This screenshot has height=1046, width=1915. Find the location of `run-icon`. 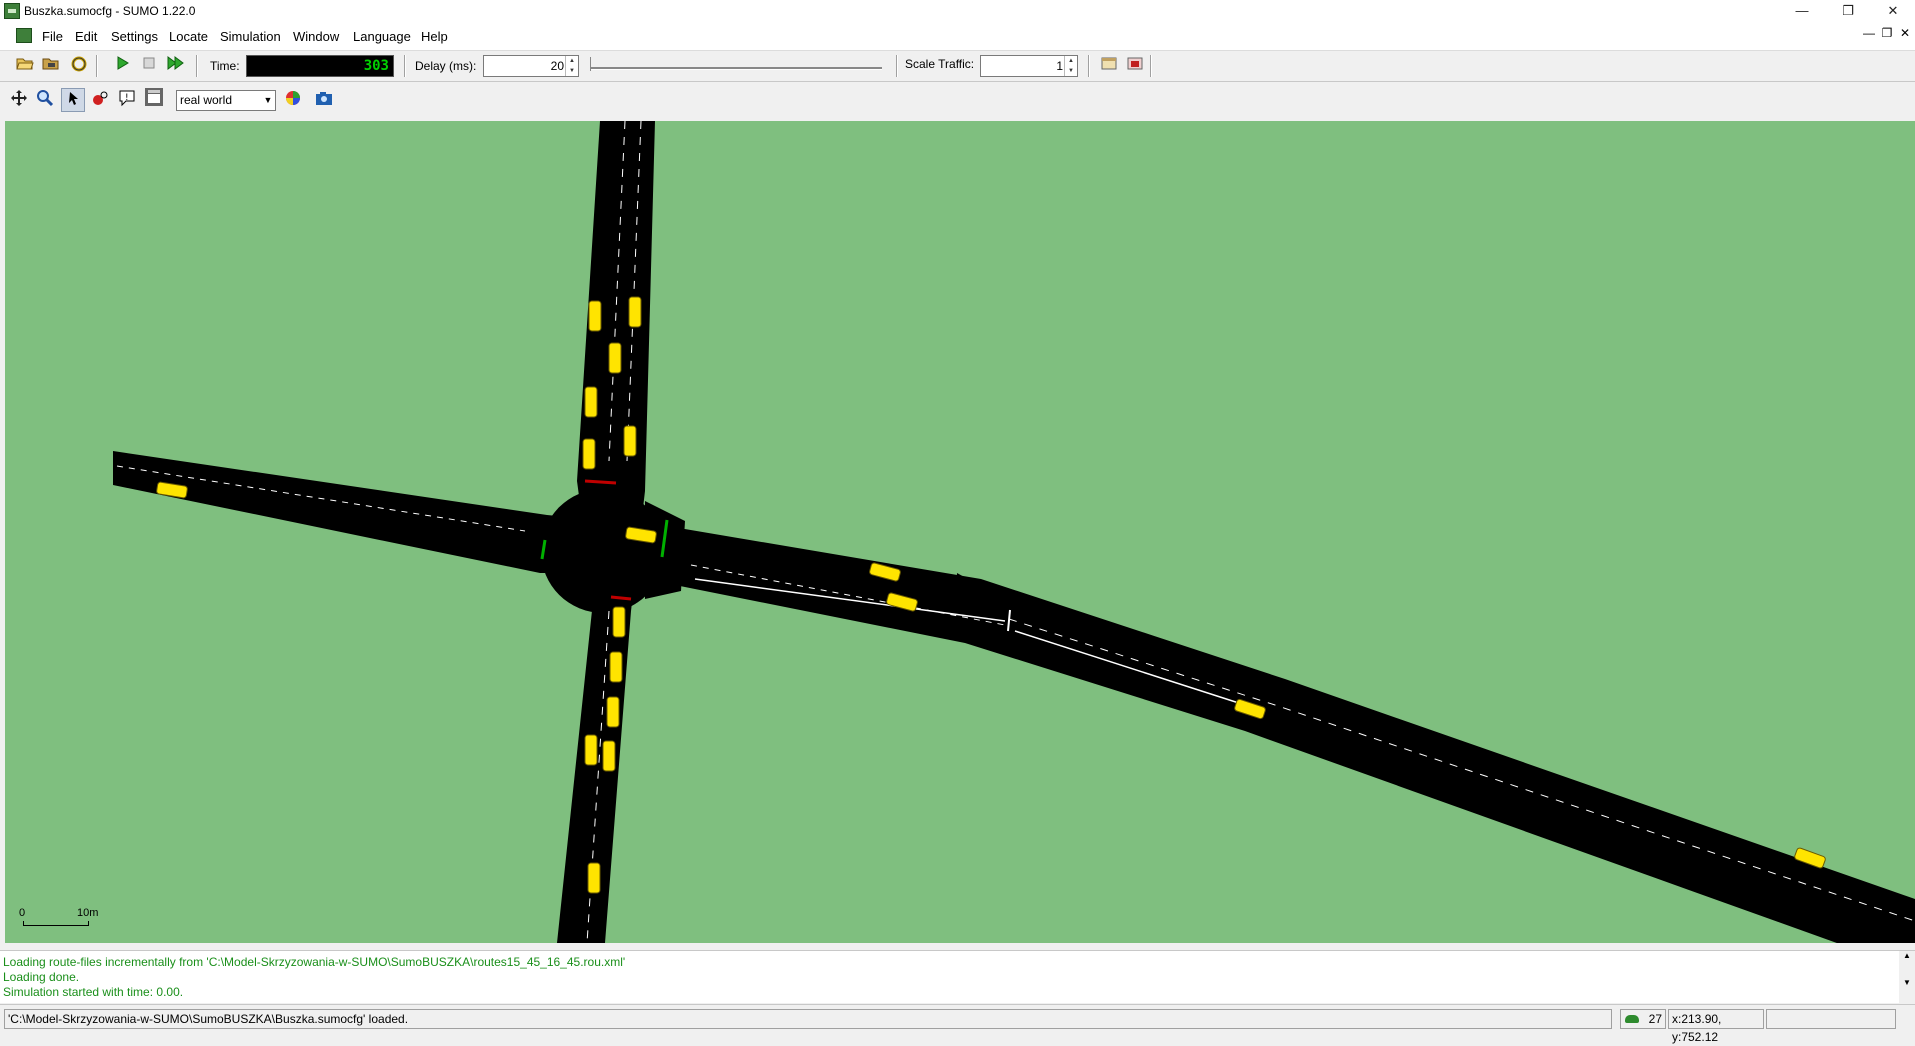

run-icon is located at coordinates (122, 66).